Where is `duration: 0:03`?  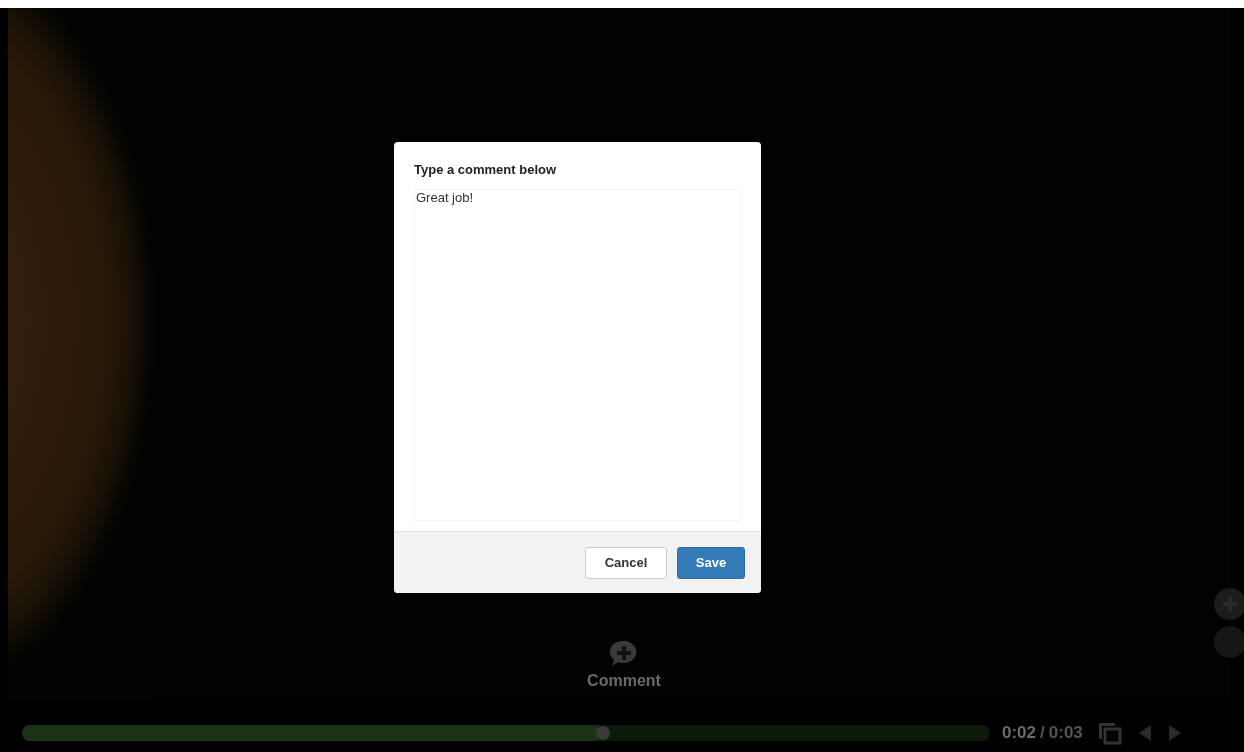 duration: 0:03 is located at coordinates (1065, 733).